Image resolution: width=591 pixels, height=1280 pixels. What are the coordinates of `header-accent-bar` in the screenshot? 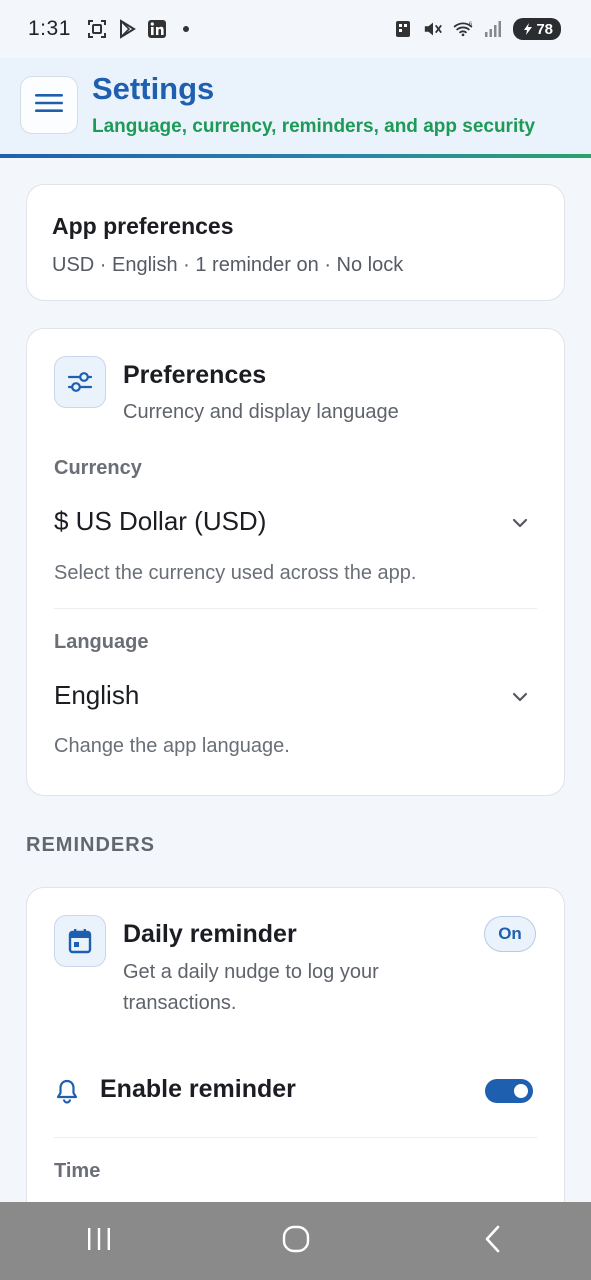 It's located at (295, 156).